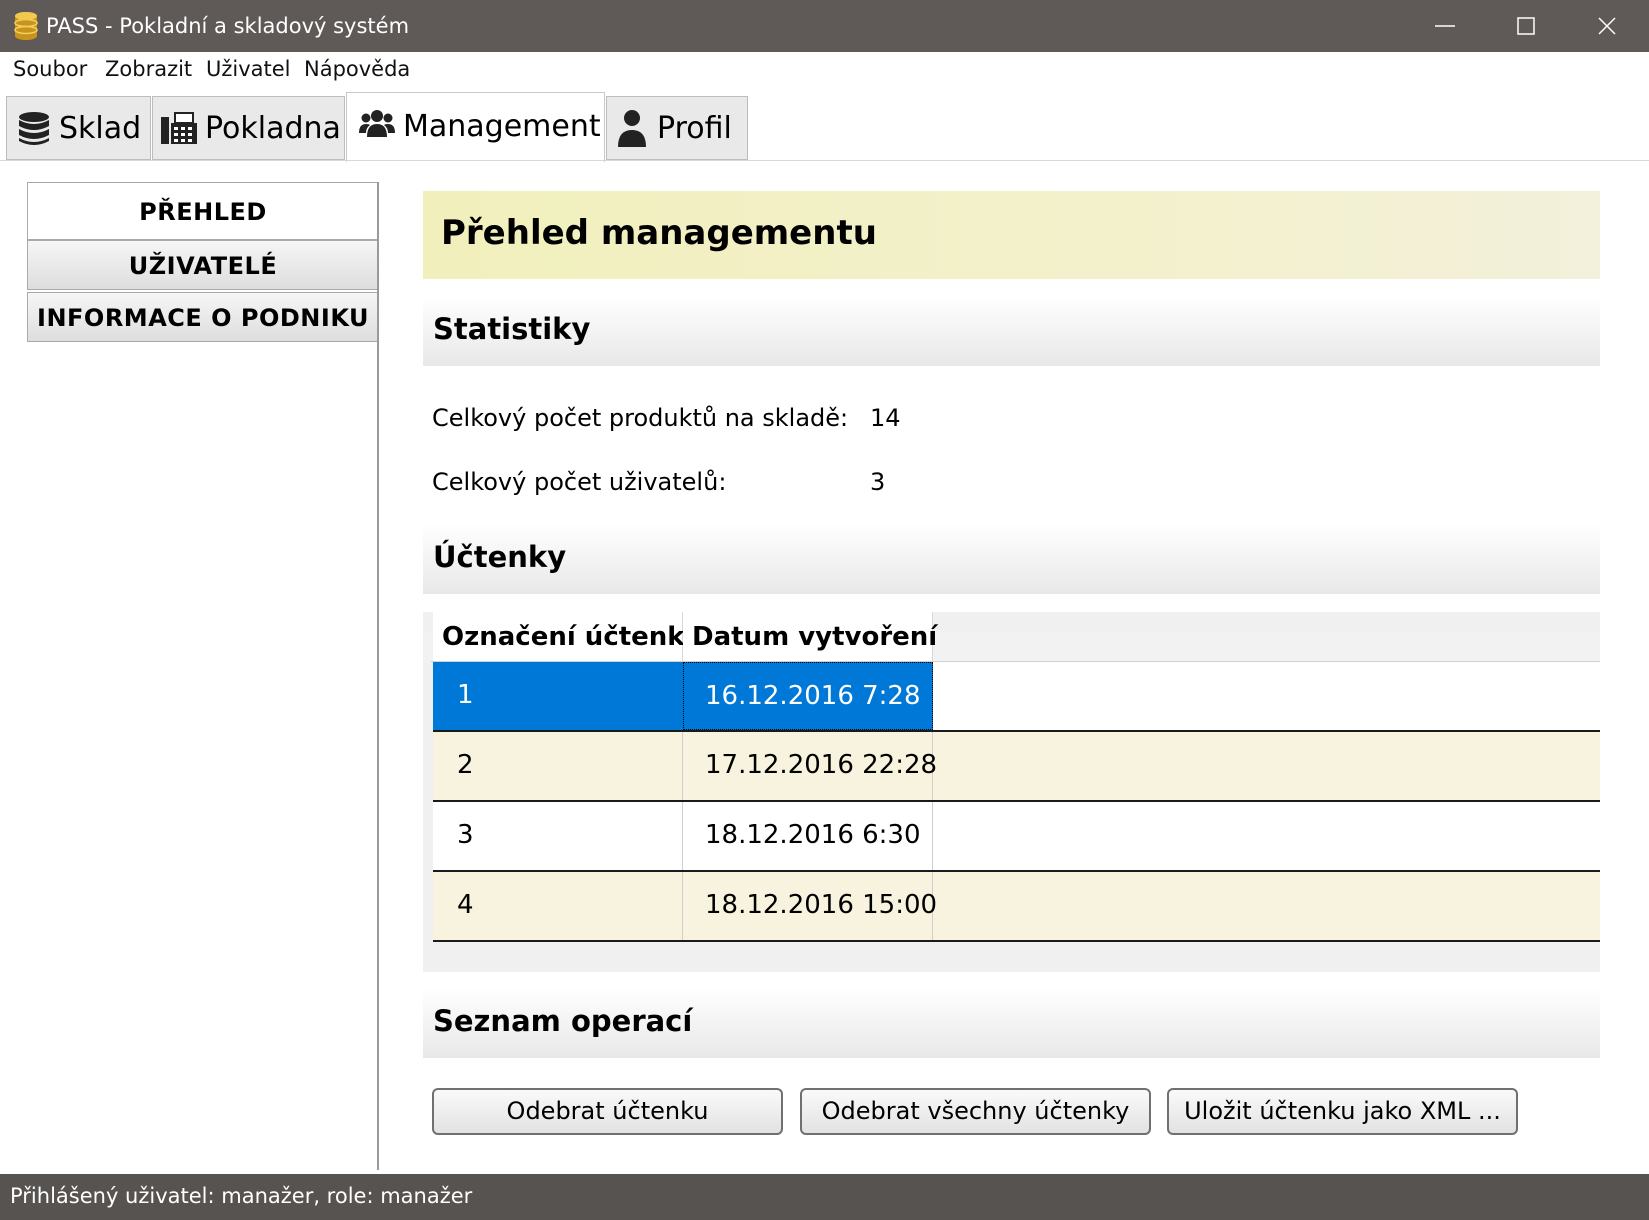 The width and height of the screenshot is (1649, 1220). I want to click on stat-products-value: 14, so click(885, 418).